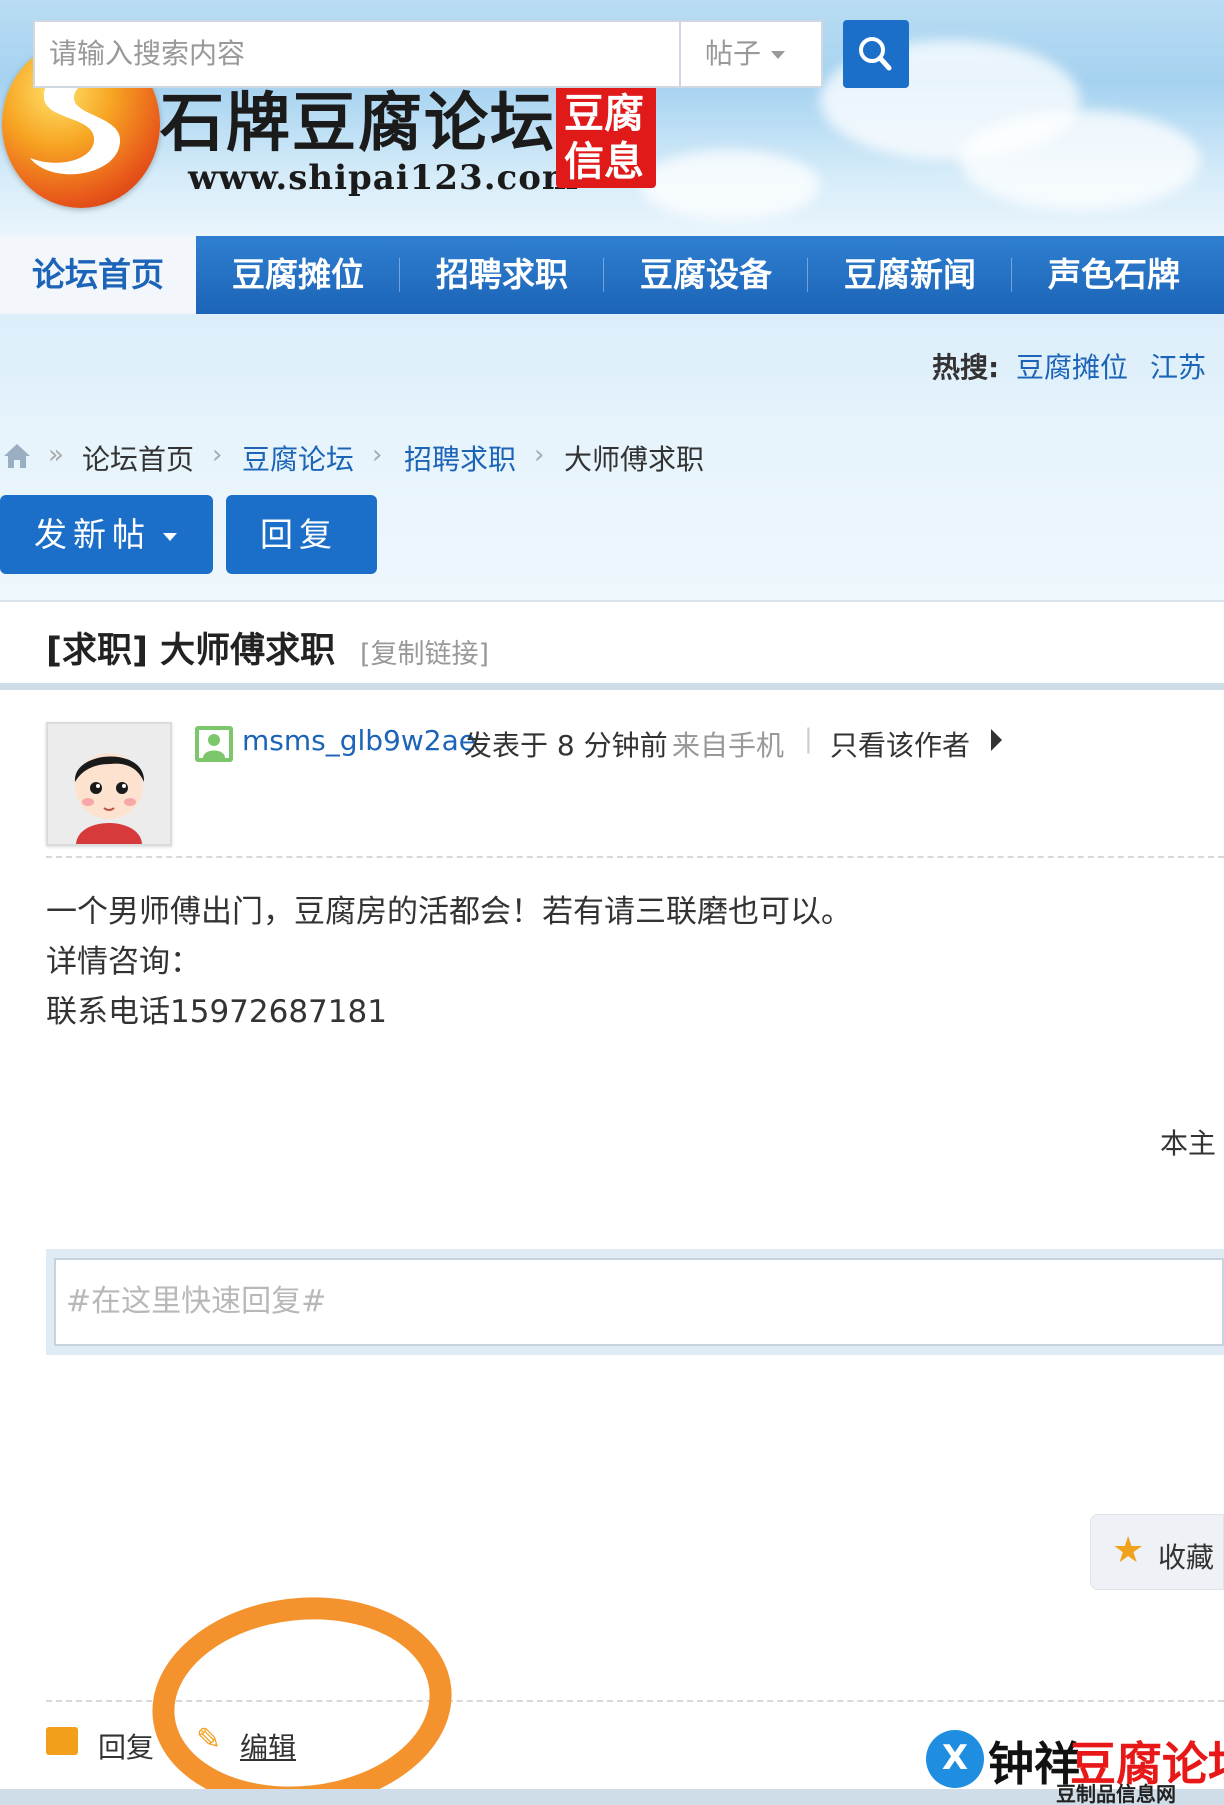 Image resolution: width=1224 pixels, height=1805 pixels. What do you see at coordinates (191, 651) in the screenshot?
I see `thread-title: [求职] 大师傅求职` at bounding box center [191, 651].